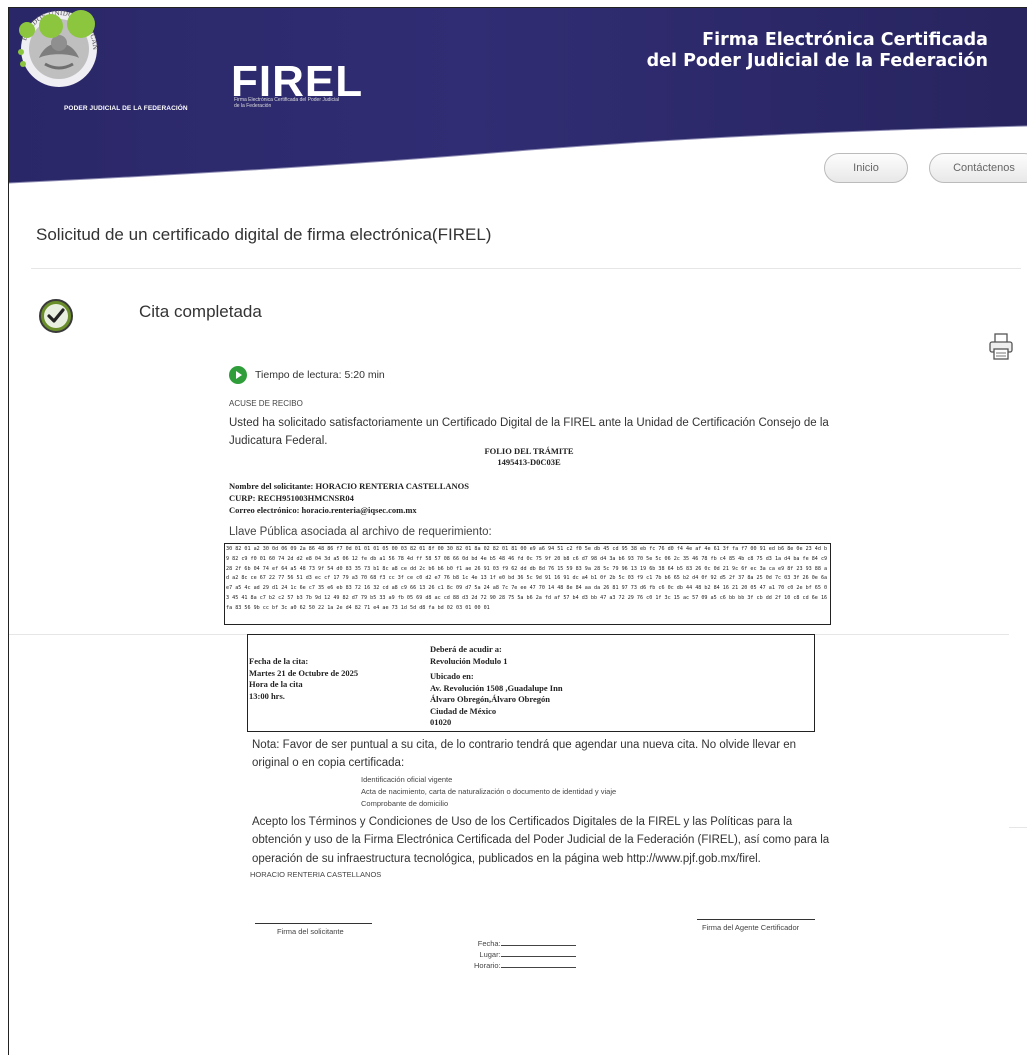 This screenshot has height=1055, width=1027. What do you see at coordinates (266, 403) in the screenshot?
I see `receipt-heading: ACUSE DE RECIBO` at bounding box center [266, 403].